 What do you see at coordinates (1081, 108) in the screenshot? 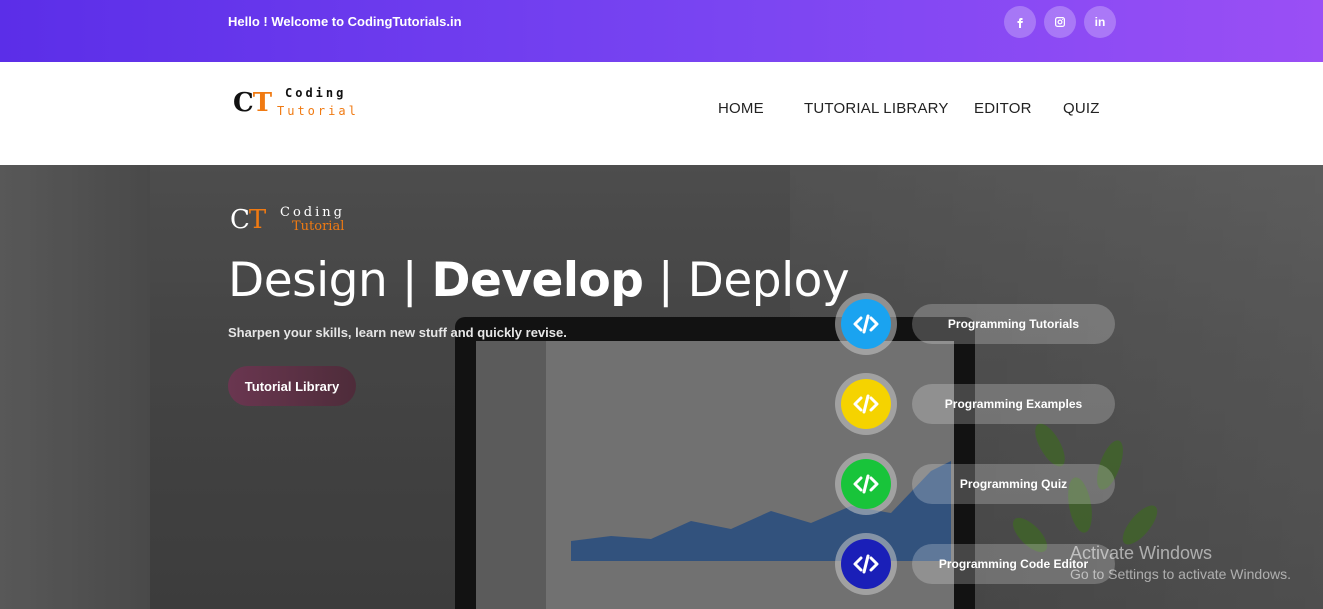
I see `nav-quiz: QUIZ` at bounding box center [1081, 108].